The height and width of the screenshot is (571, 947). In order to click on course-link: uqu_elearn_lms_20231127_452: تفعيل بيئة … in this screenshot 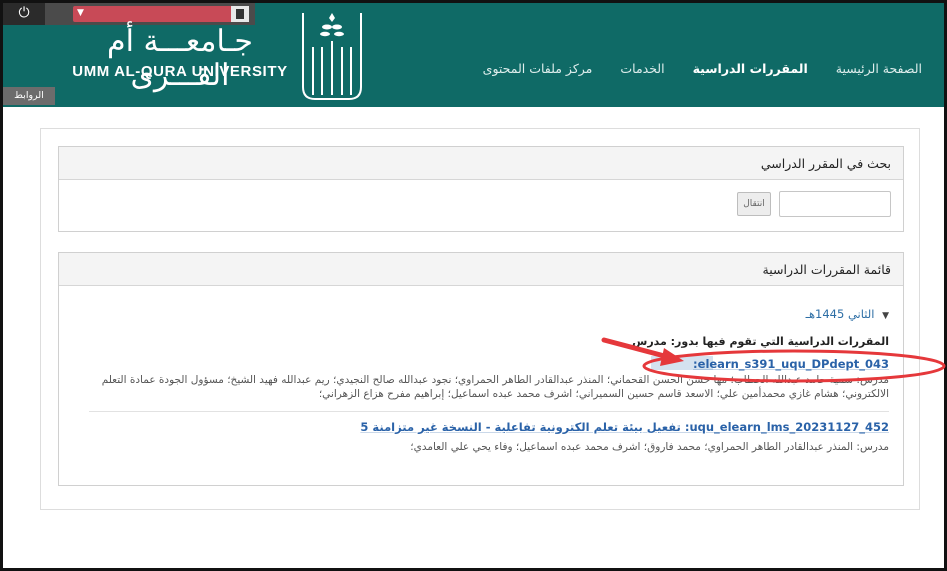, I will do `click(624, 427)`.